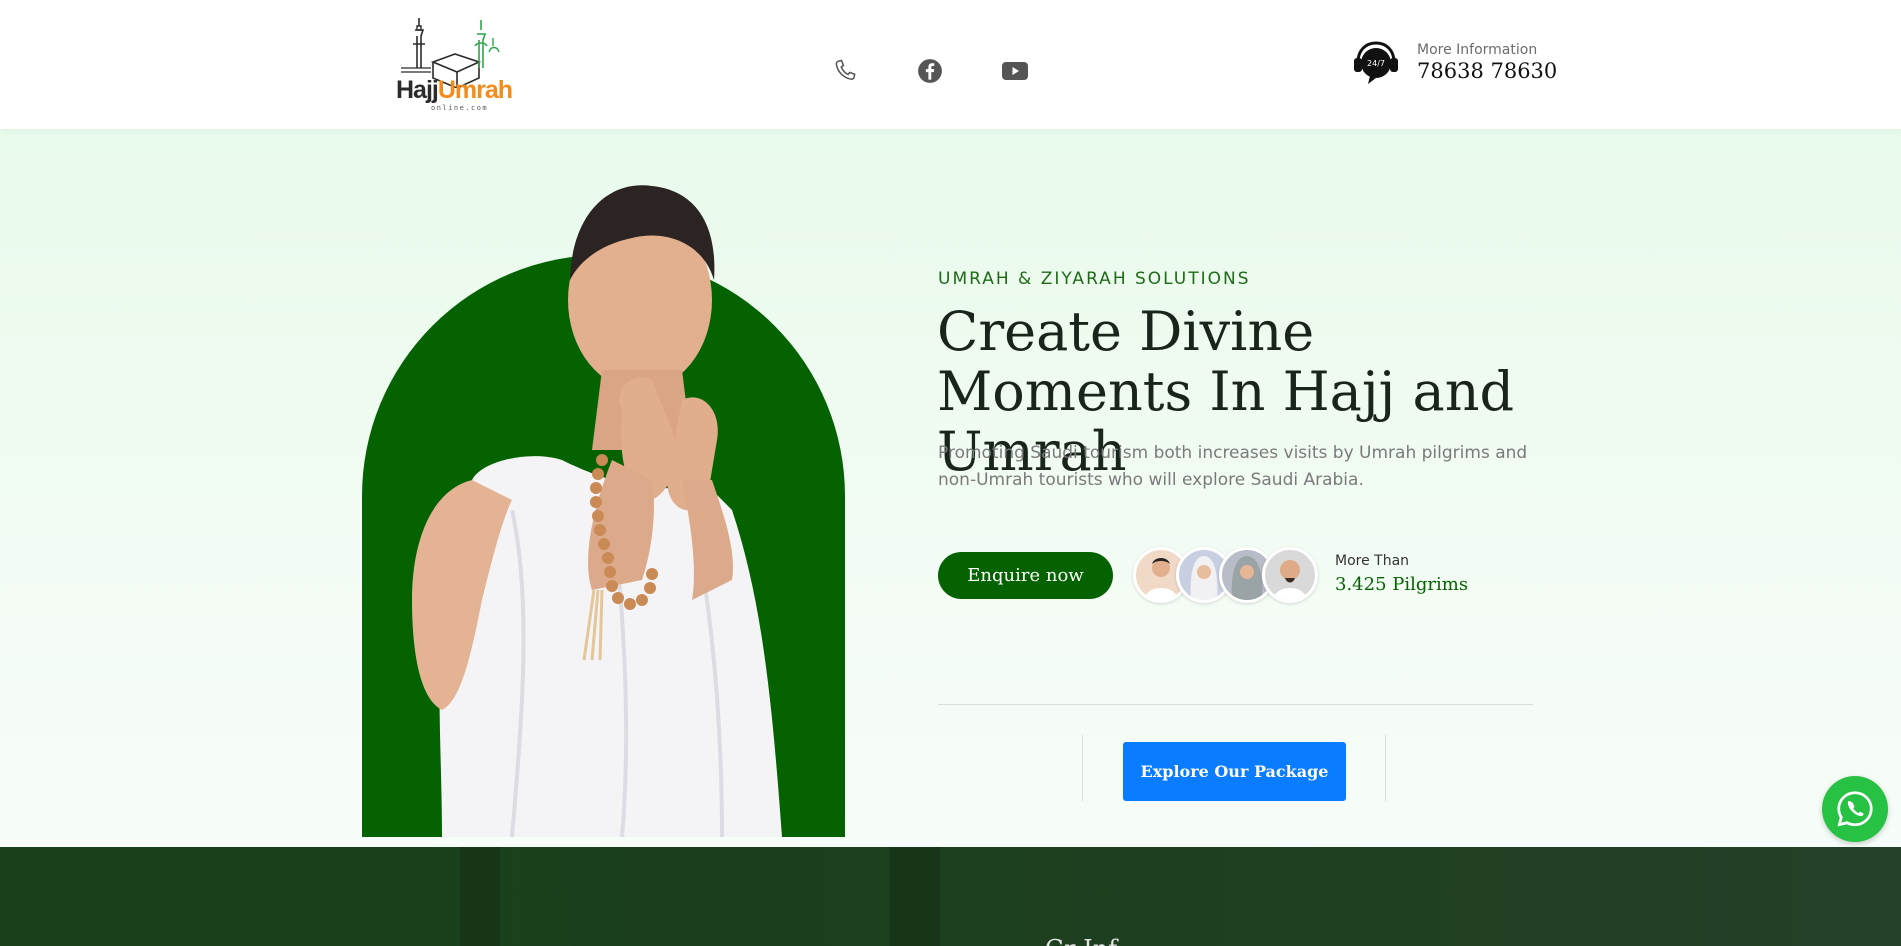  What do you see at coordinates (1234, 771) in the screenshot?
I see `explore-package-button: Explore Our Package` at bounding box center [1234, 771].